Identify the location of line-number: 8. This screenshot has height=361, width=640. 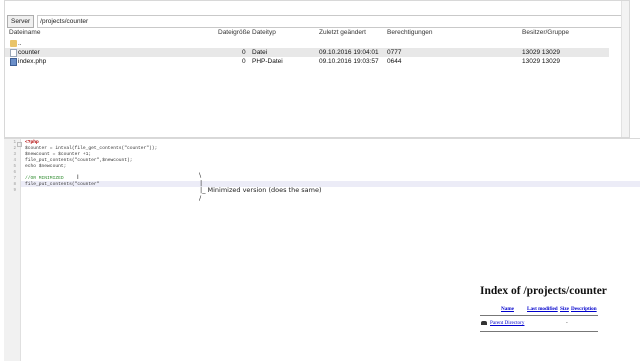
(14, 185).